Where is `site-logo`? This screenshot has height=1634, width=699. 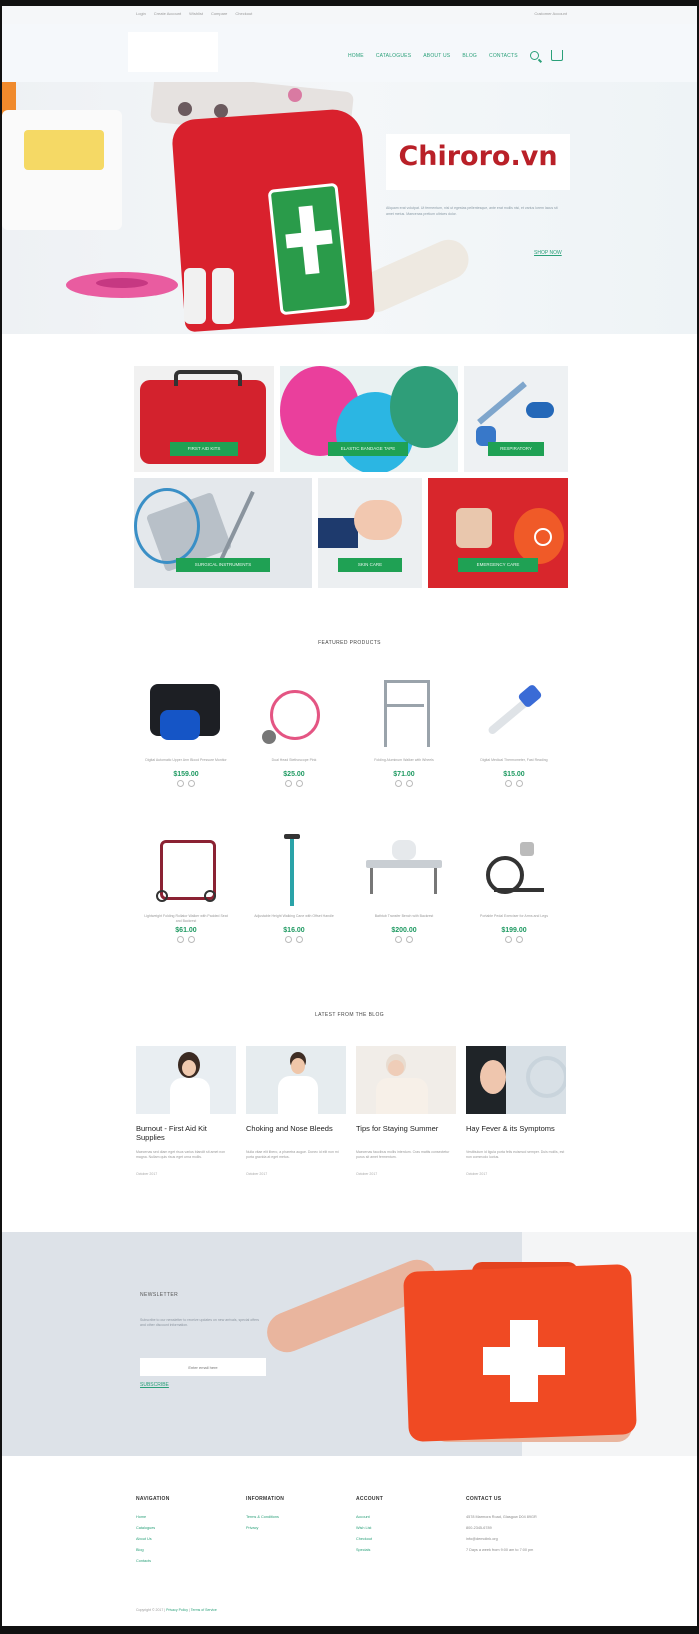
site-logo is located at coordinates (173, 52).